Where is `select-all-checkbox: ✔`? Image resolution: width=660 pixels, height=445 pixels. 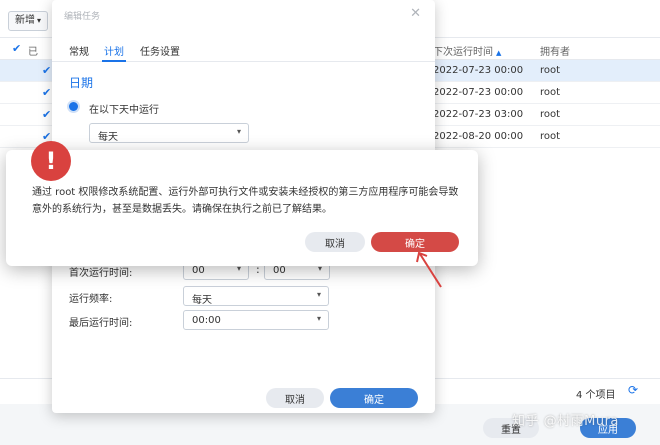 select-all-checkbox: ✔ is located at coordinates (16, 48).